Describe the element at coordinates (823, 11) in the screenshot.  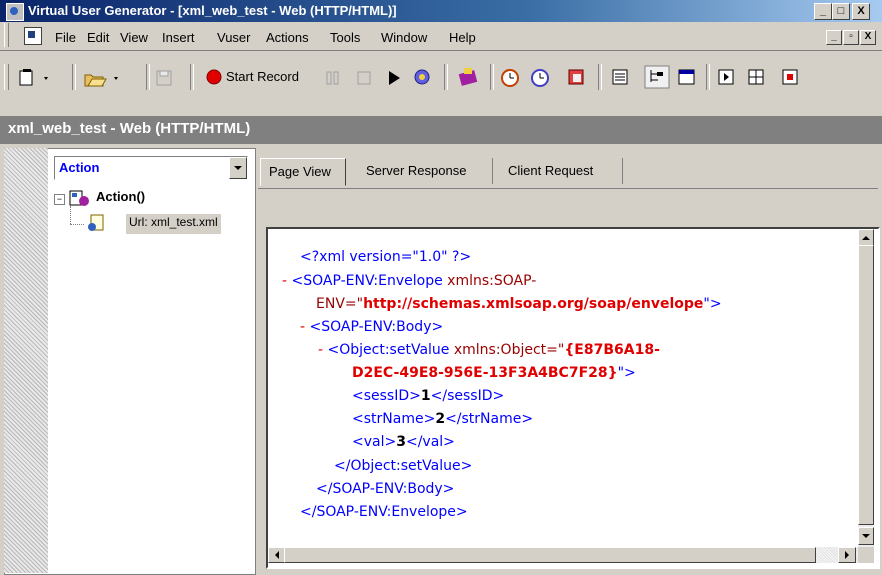
I see `minimize-button: _` at that location.